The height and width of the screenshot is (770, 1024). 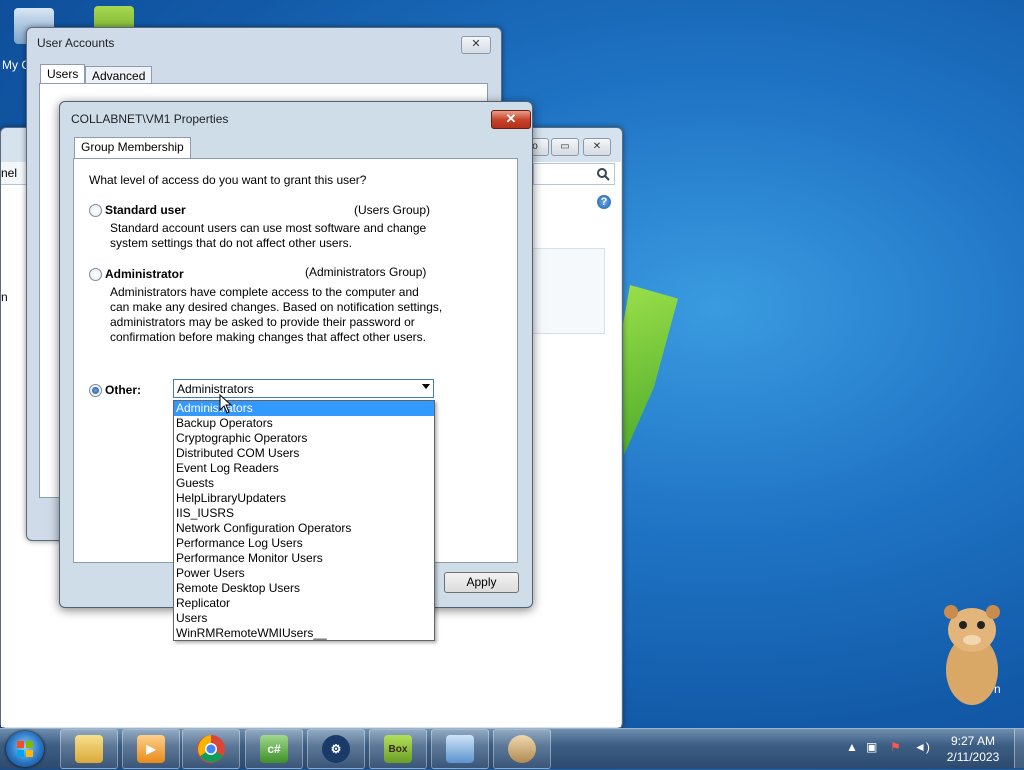 What do you see at coordinates (1019, 748) in the screenshot?
I see `show-desktop-button` at bounding box center [1019, 748].